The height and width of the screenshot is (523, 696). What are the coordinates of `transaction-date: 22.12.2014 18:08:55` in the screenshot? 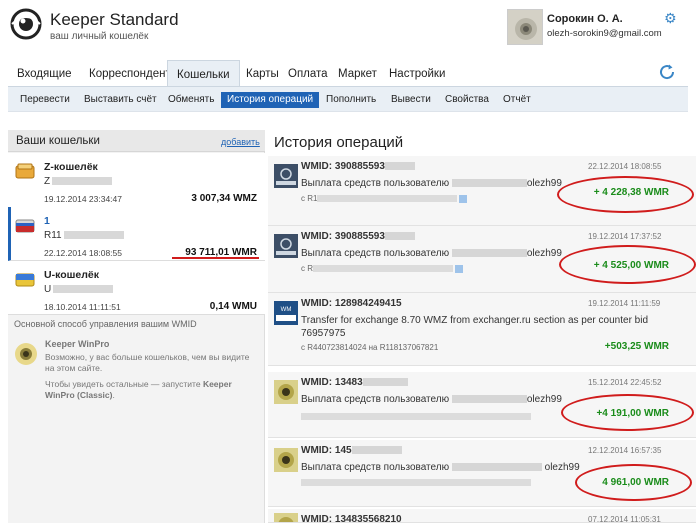 It's located at (625, 166).